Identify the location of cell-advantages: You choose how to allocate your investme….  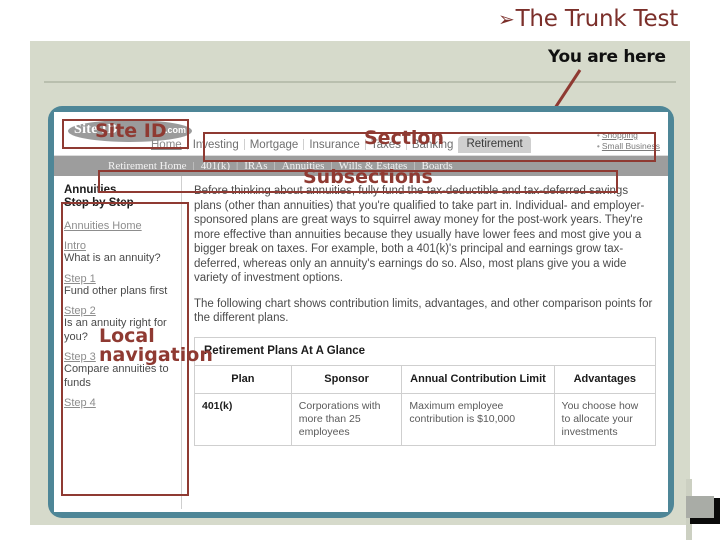
(605, 419).